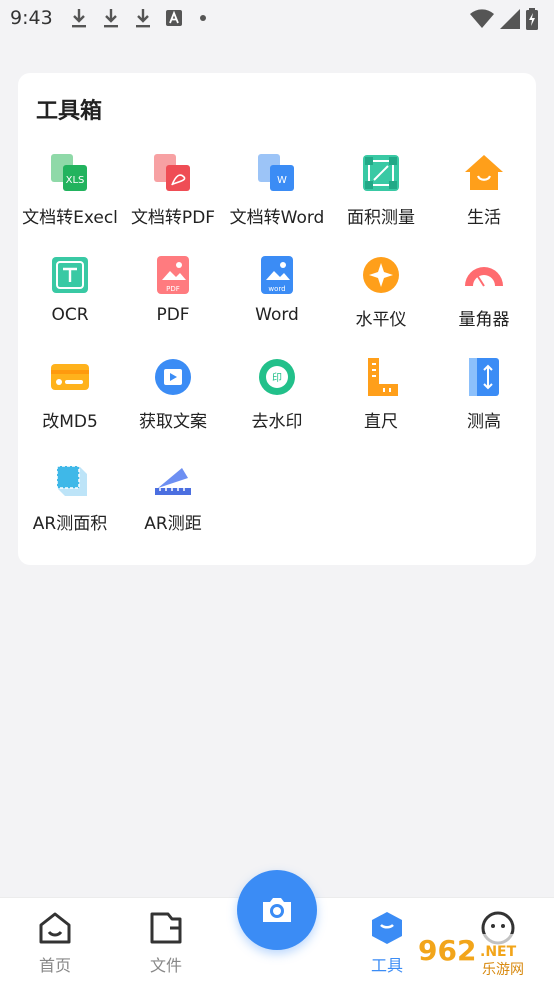  Describe the element at coordinates (173, 524) in the screenshot. I see `tool-label: AR测距` at that location.